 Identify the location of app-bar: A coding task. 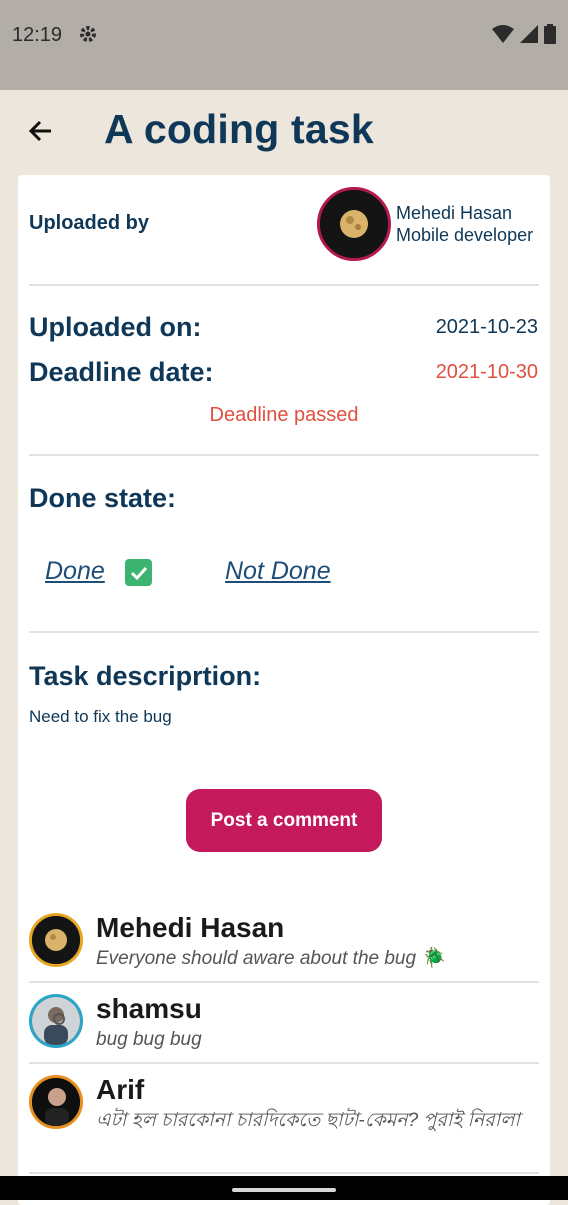
(284, 132).